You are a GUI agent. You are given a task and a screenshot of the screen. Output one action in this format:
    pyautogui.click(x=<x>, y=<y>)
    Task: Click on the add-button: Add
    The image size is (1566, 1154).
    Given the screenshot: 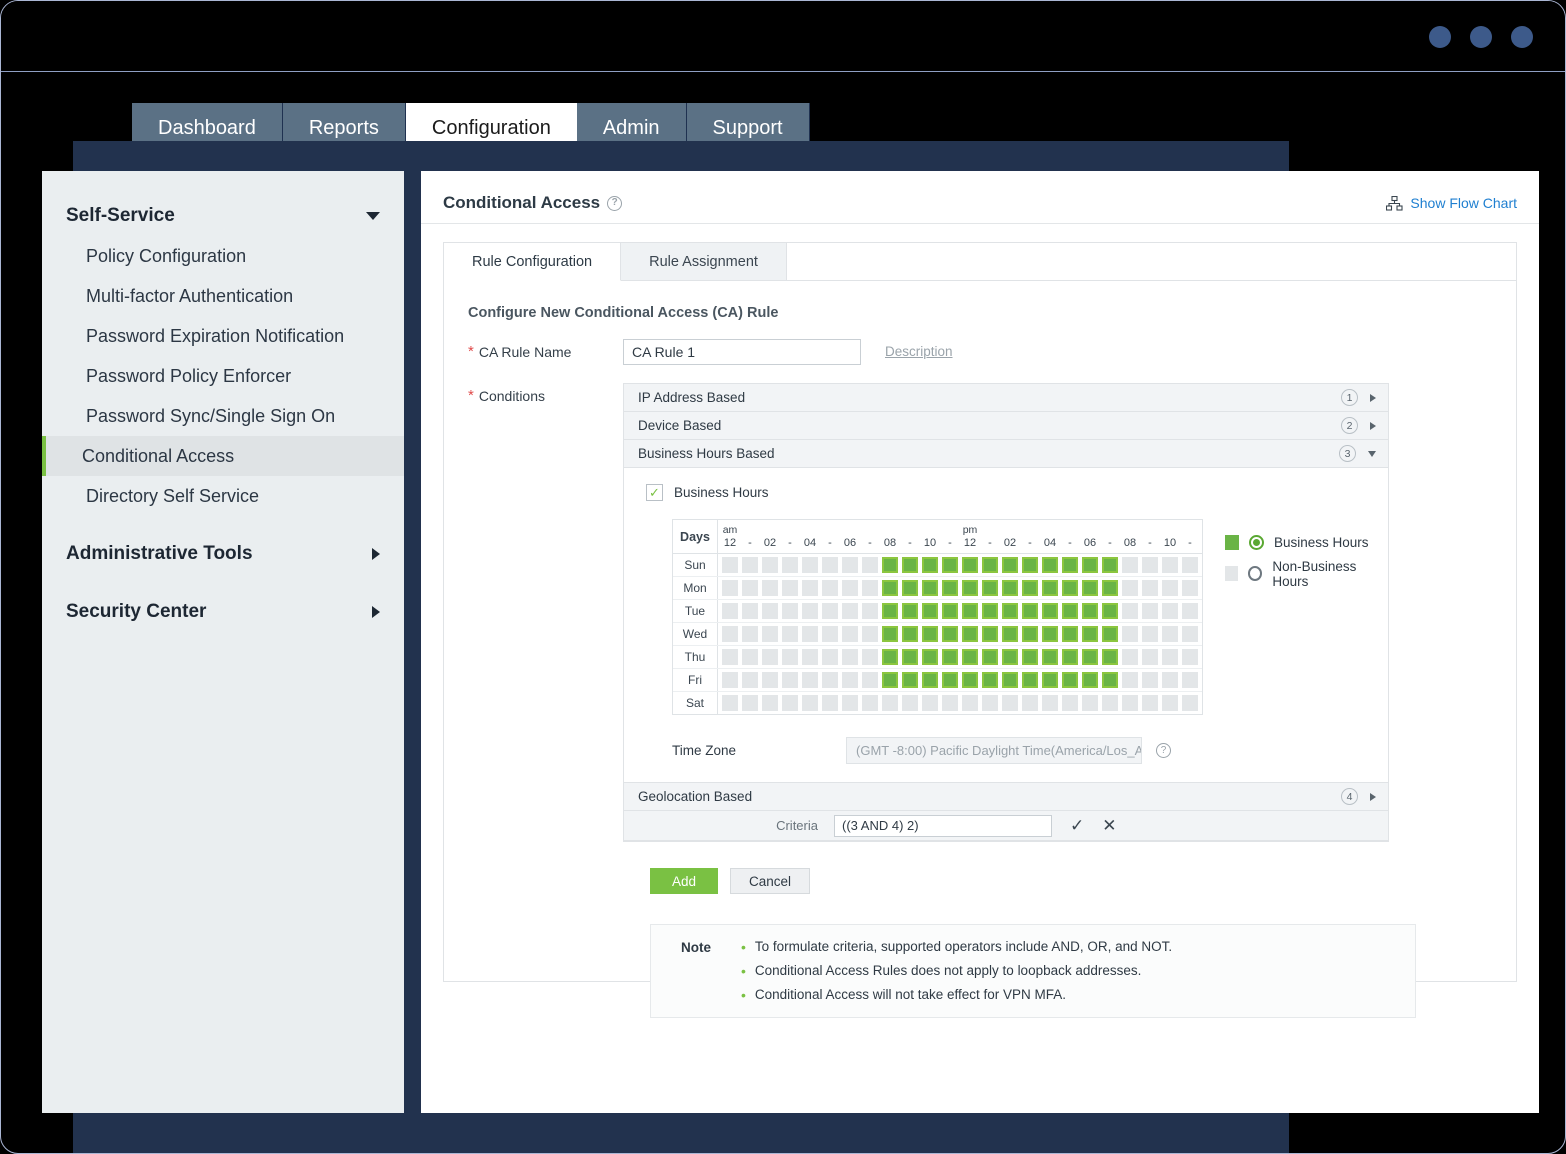 What is the action you would take?
    pyautogui.click(x=684, y=881)
    